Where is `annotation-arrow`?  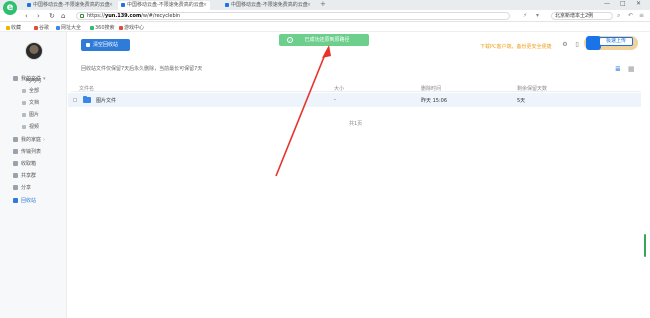
annotation-arrow is located at coordinates (303, 111).